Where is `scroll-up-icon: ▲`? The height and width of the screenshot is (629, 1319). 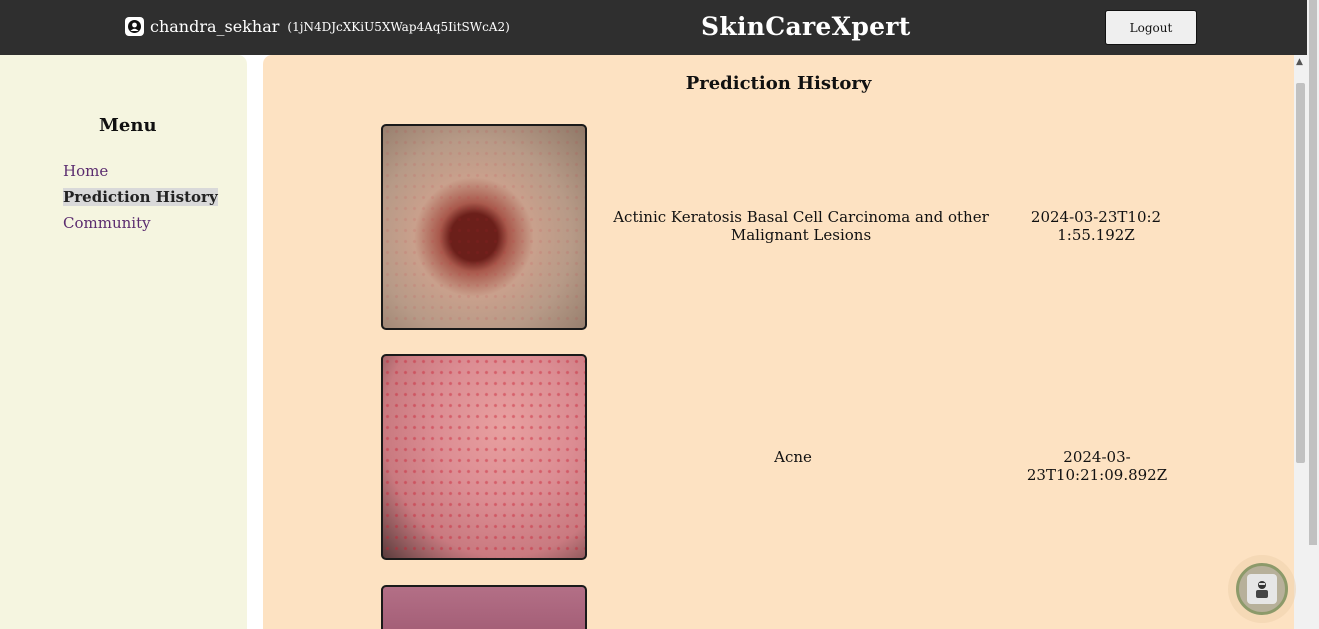 scroll-up-icon: ▲ is located at coordinates (1299, 62).